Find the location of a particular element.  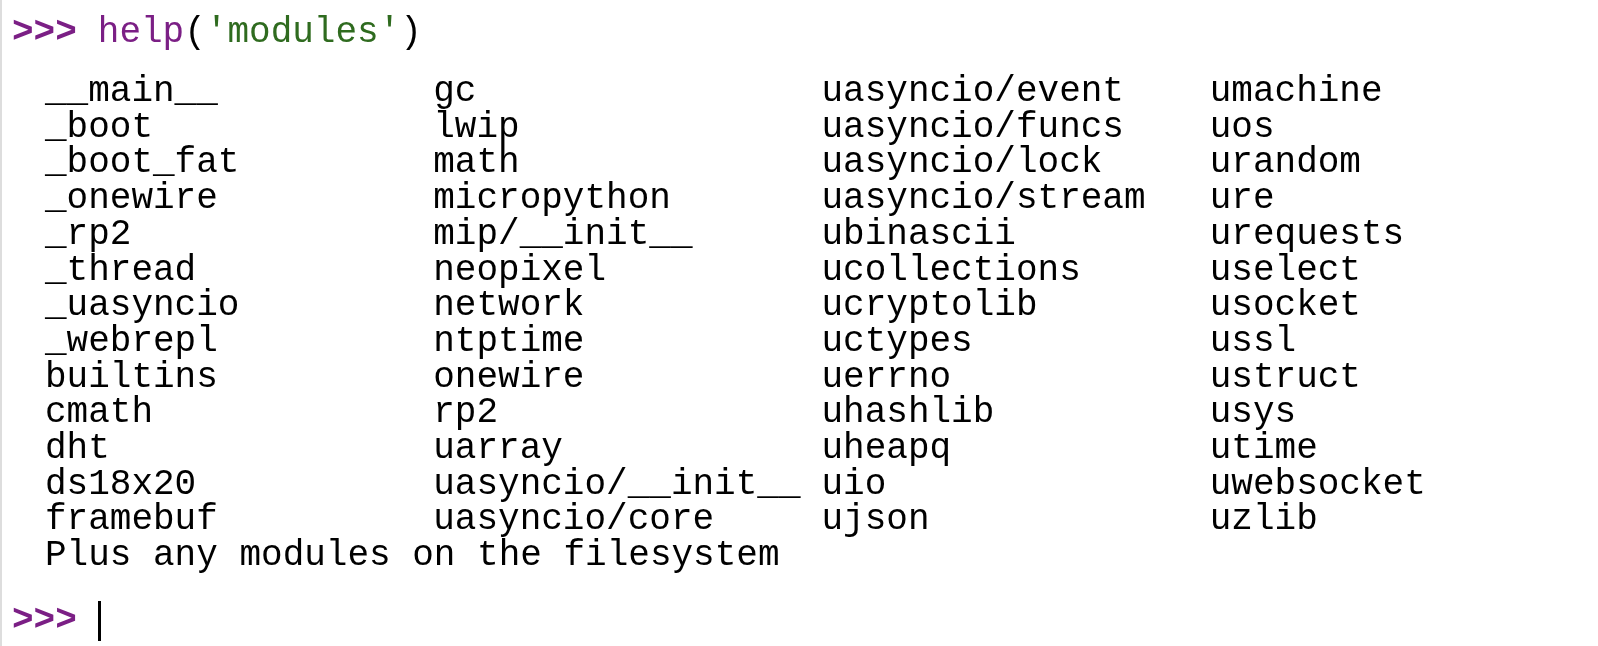

module-name: uheapq is located at coordinates (887, 449).